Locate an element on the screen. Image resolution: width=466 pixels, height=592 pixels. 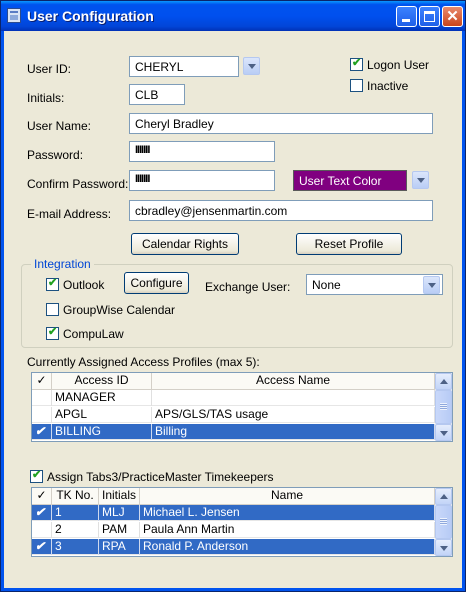
logon-user-checkbox is located at coordinates (356, 63).